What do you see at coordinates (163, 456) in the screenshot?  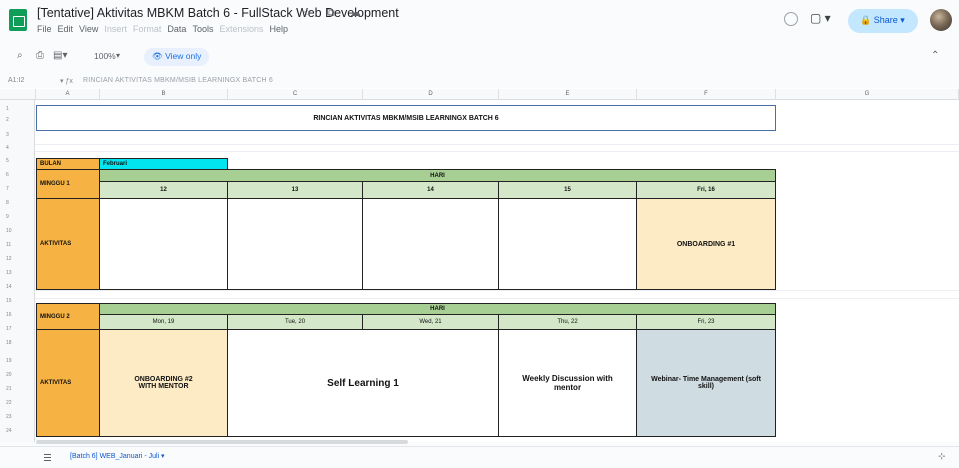 I see `chevron-down-icon: ▾` at bounding box center [163, 456].